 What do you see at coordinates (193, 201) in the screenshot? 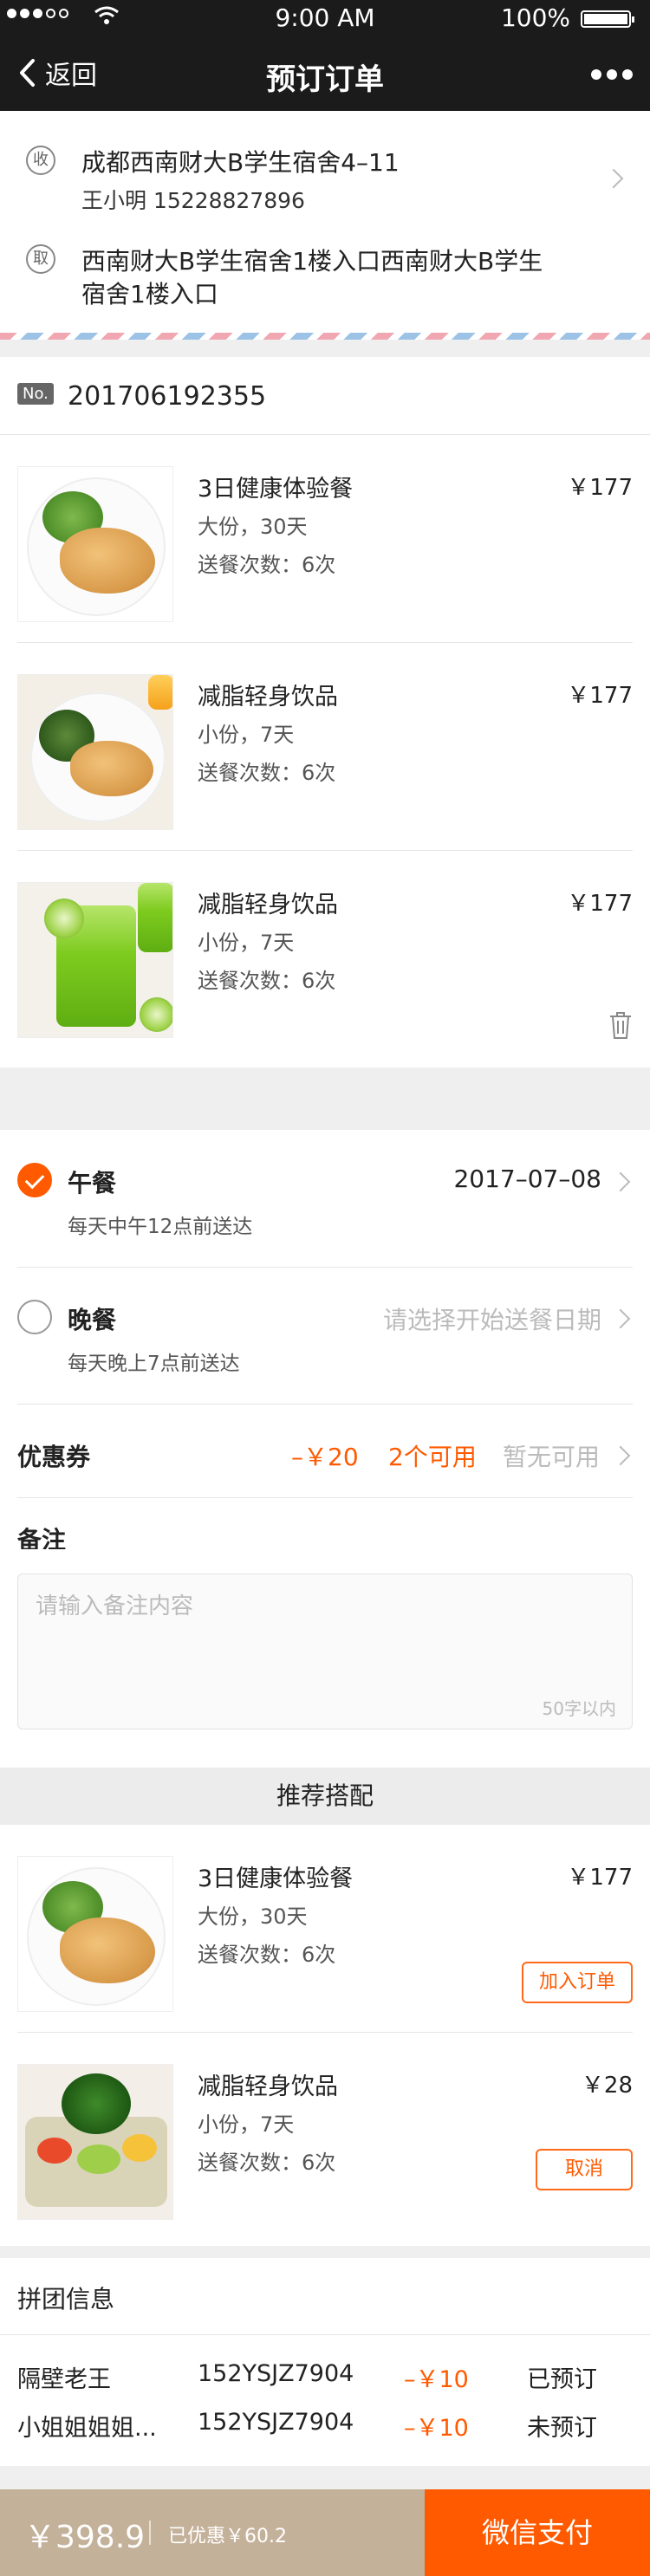
I see `receiver-info: 王小明 15228827896` at bounding box center [193, 201].